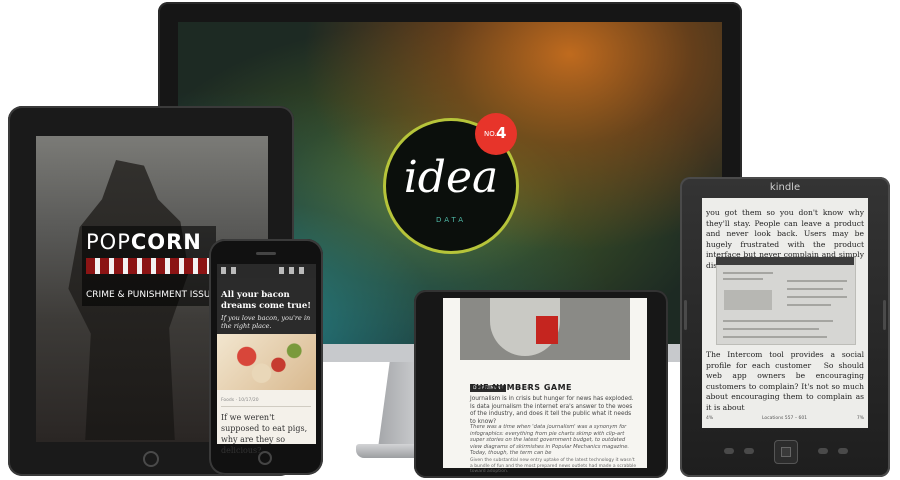 The height and width of the screenshot is (480, 900). What do you see at coordinates (785, 261) in the screenshot?
I see `screenshot-toolbar` at bounding box center [785, 261].